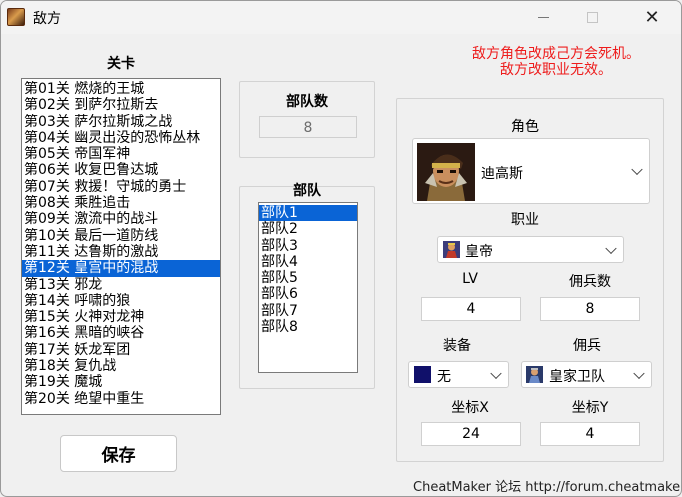 The image size is (682, 497). Describe the element at coordinates (121, 187) in the screenshot. I see `level-list-item: 第07关 救援！守城的勇士` at that location.